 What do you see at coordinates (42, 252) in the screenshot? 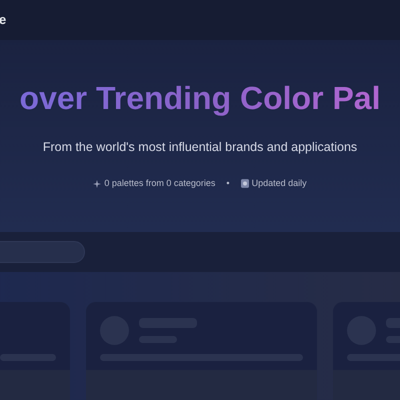
I see `search-field` at bounding box center [42, 252].